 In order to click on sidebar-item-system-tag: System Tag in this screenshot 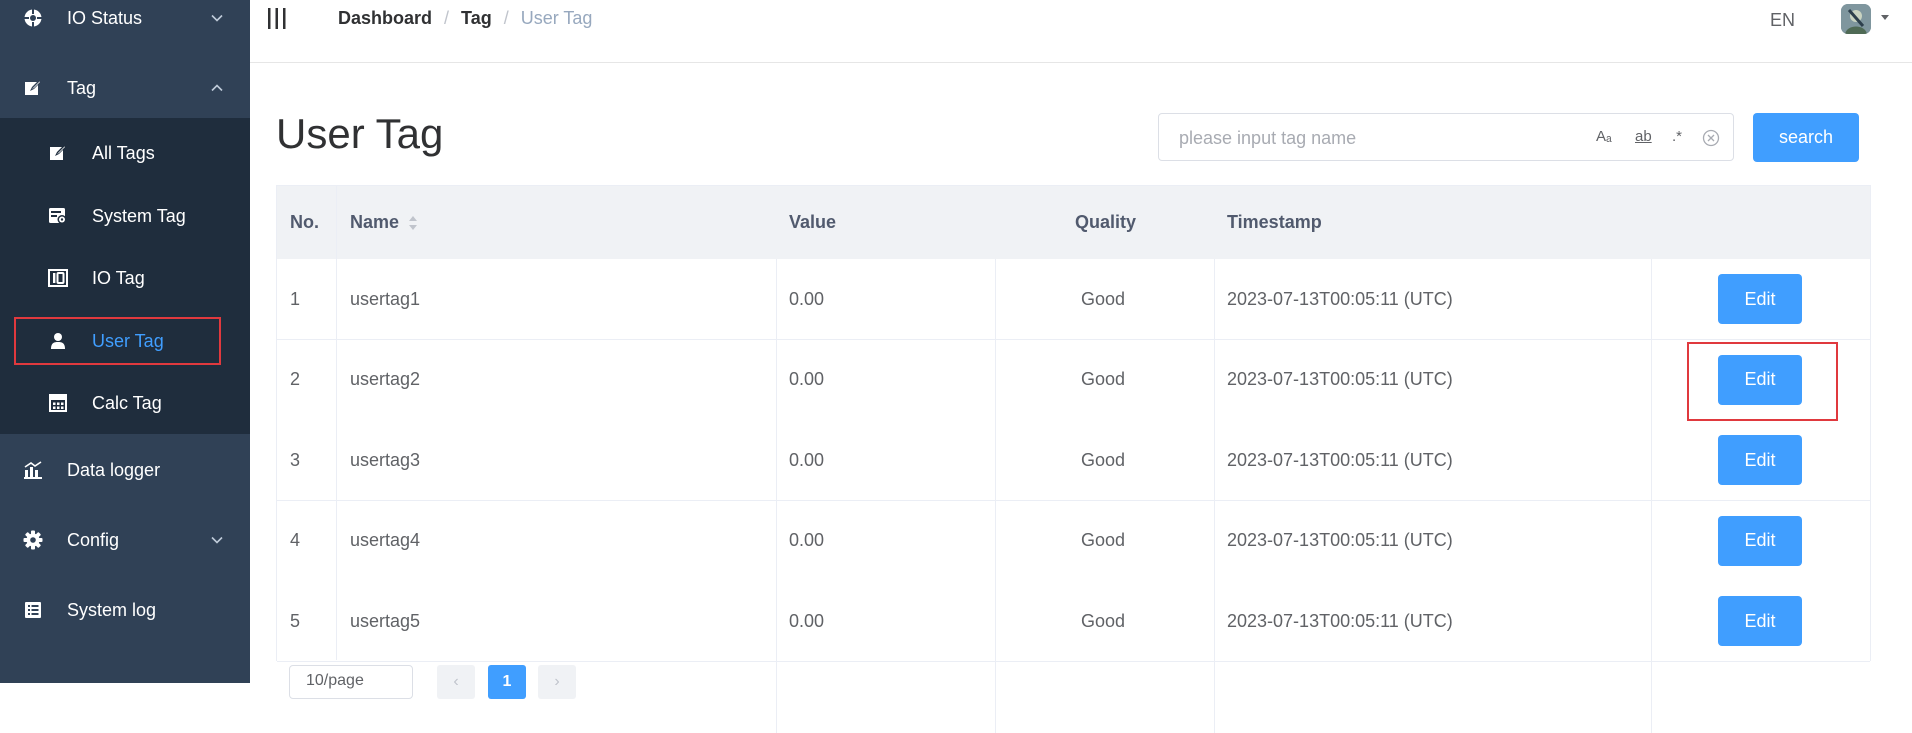, I will do `click(125, 216)`.